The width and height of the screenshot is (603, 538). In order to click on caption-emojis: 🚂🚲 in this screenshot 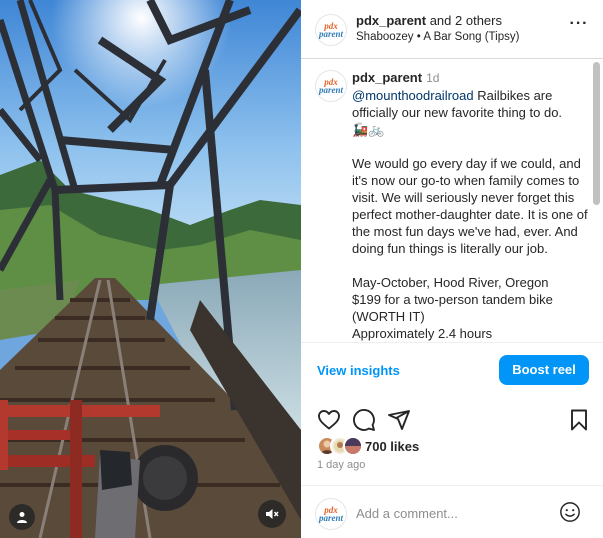, I will do `click(368, 129)`.